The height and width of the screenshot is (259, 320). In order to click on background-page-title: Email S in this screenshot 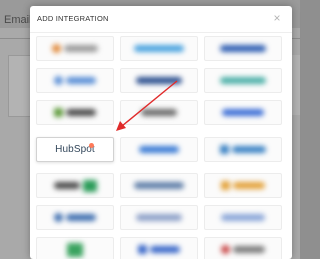, I will do `click(17, 20)`.